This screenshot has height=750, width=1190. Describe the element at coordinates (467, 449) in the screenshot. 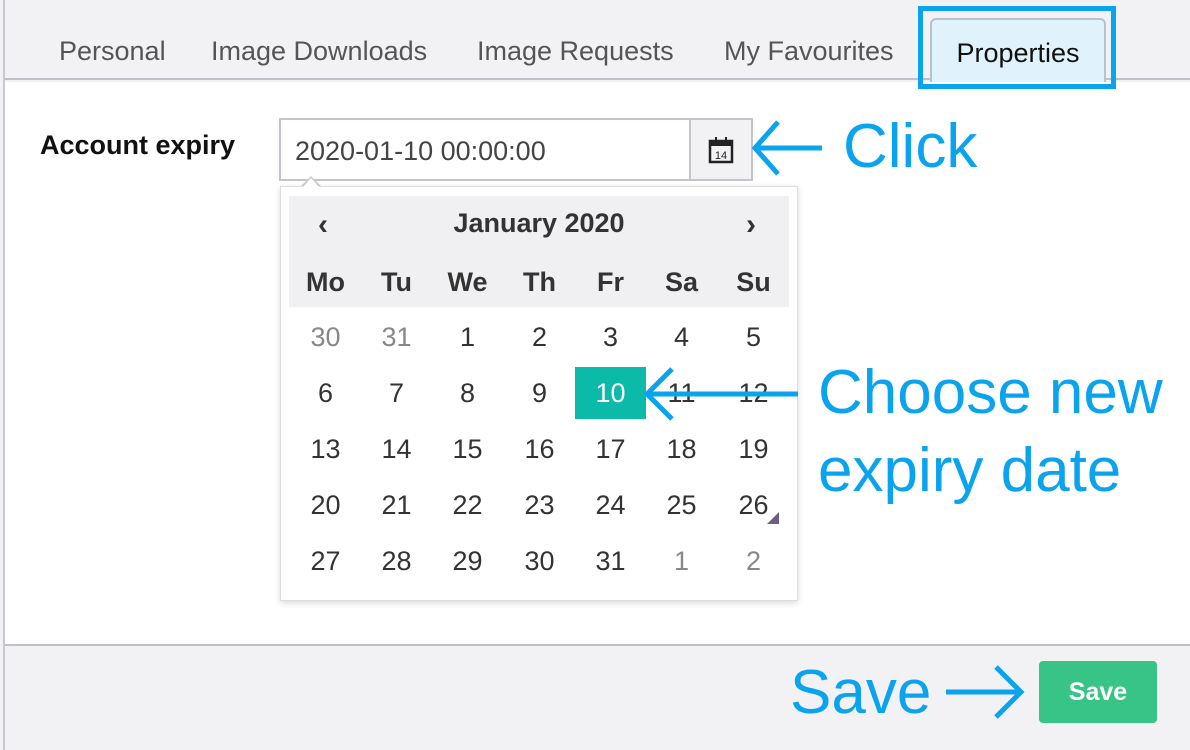

I see `day-cell: 15` at that location.